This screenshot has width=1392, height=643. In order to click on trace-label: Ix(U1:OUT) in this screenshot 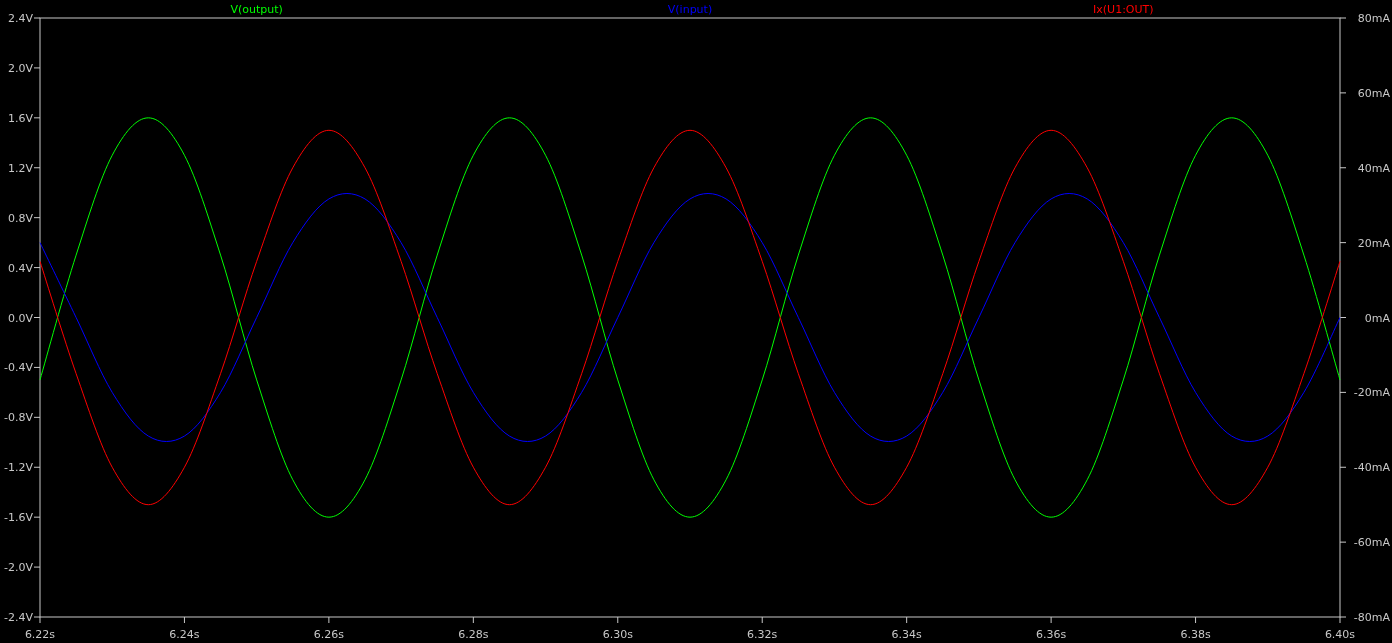, I will do `click(1123, 9)`.